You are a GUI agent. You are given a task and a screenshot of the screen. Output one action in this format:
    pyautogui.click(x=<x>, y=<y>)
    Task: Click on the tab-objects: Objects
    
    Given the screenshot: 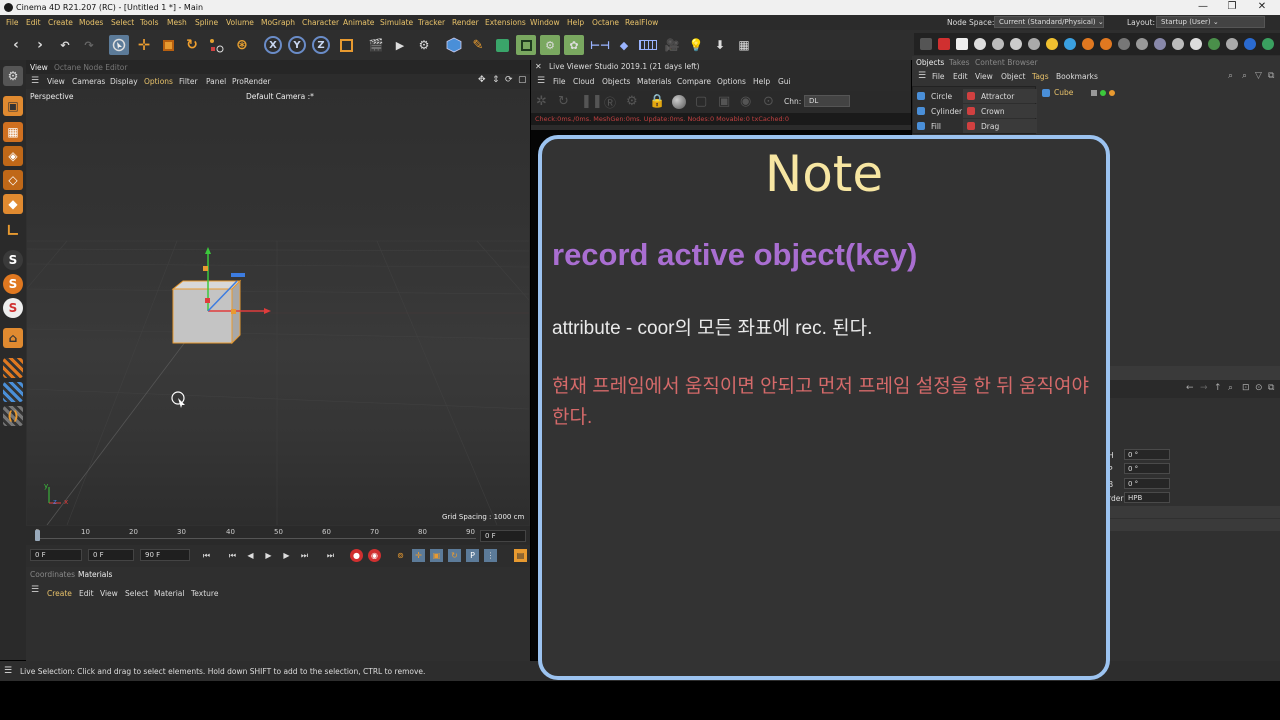 What is the action you would take?
    pyautogui.click(x=930, y=62)
    